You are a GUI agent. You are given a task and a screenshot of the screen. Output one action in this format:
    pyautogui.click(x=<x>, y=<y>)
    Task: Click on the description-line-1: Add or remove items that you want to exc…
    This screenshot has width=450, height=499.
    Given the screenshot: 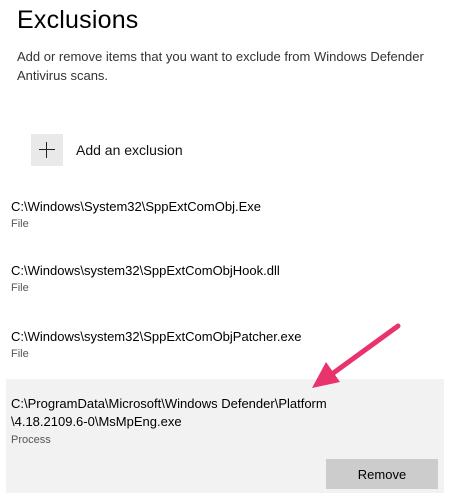 What is the action you would take?
    pyautogui.click(x=220, y=56)
    